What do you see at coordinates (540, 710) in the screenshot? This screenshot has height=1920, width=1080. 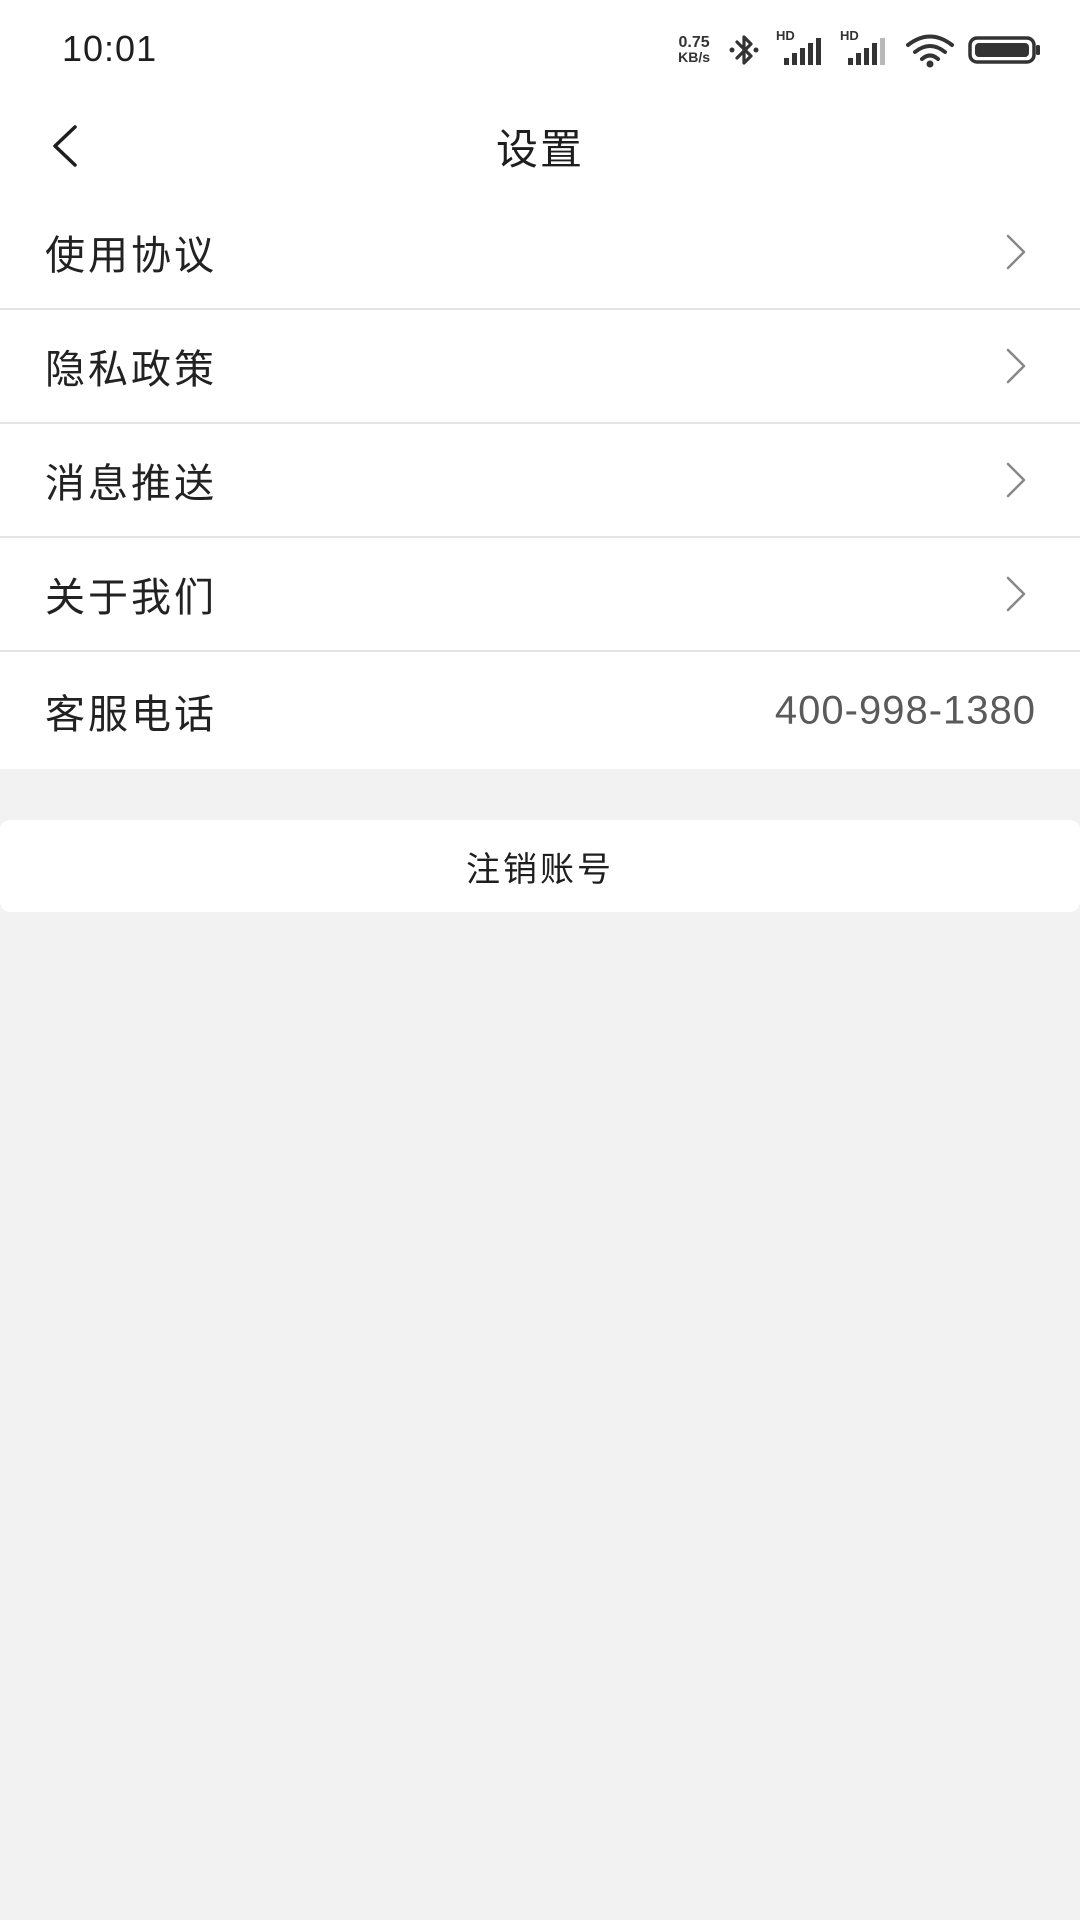 I see `settings-item-customer-service-phone: 客服电话 400-998-1380` at bounding box center [540, 710].